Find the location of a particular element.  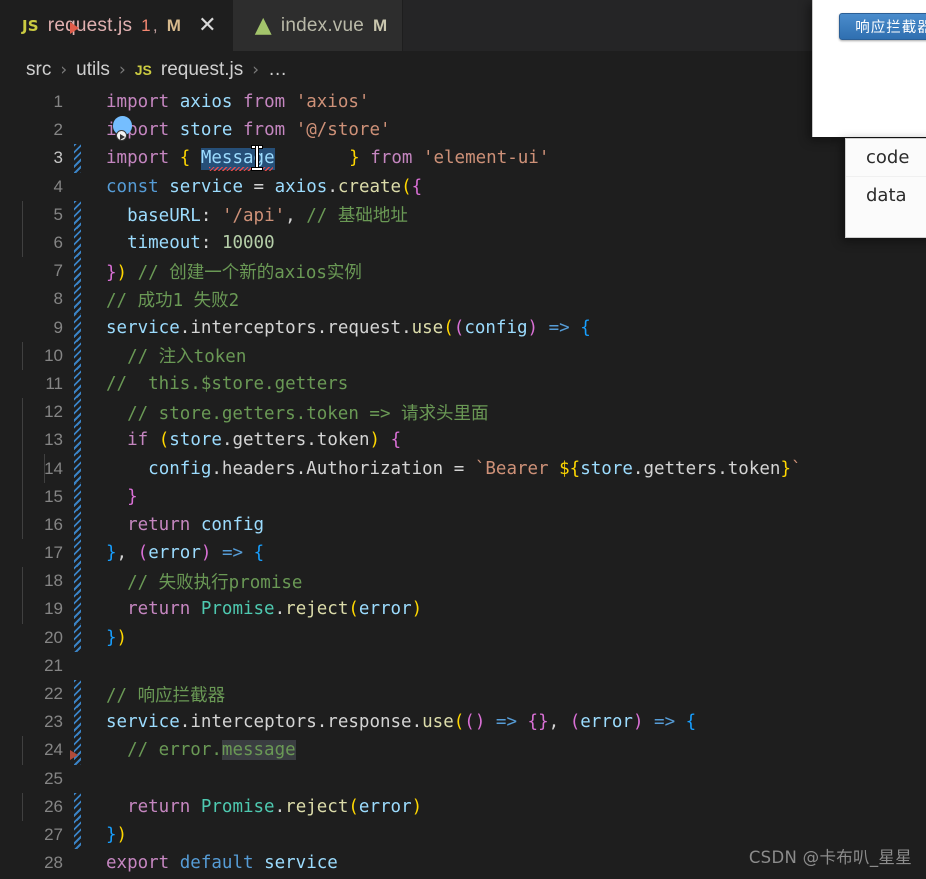

code-line: 17 }, (error) => { is located at coordinates (463, 553).